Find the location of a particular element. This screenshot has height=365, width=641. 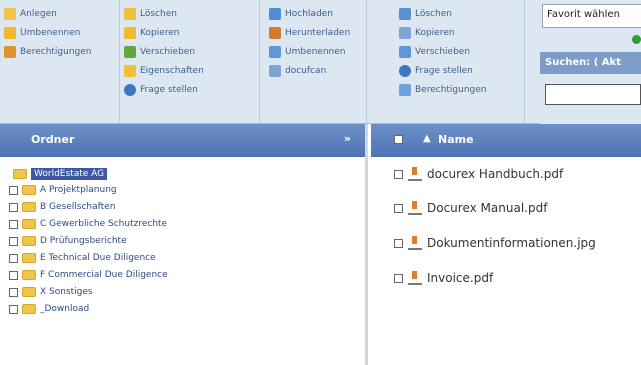

upload-icon is located at coordinates (275, 14).